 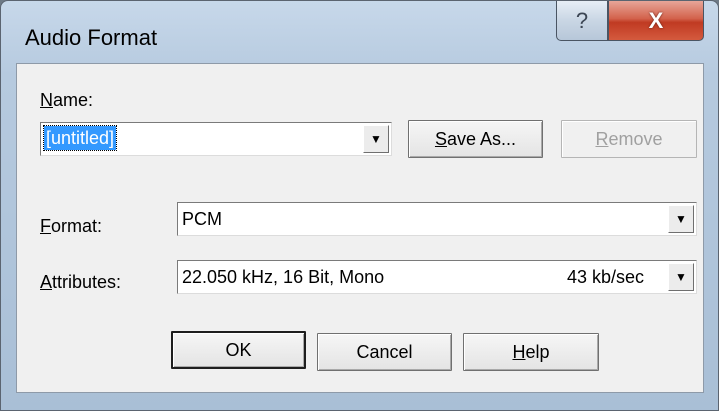 I want to click on attributes-combo: 22.050 kHz, 16 Bit, Mono 43 kb/sec ▼, so click(x=437, y=277).